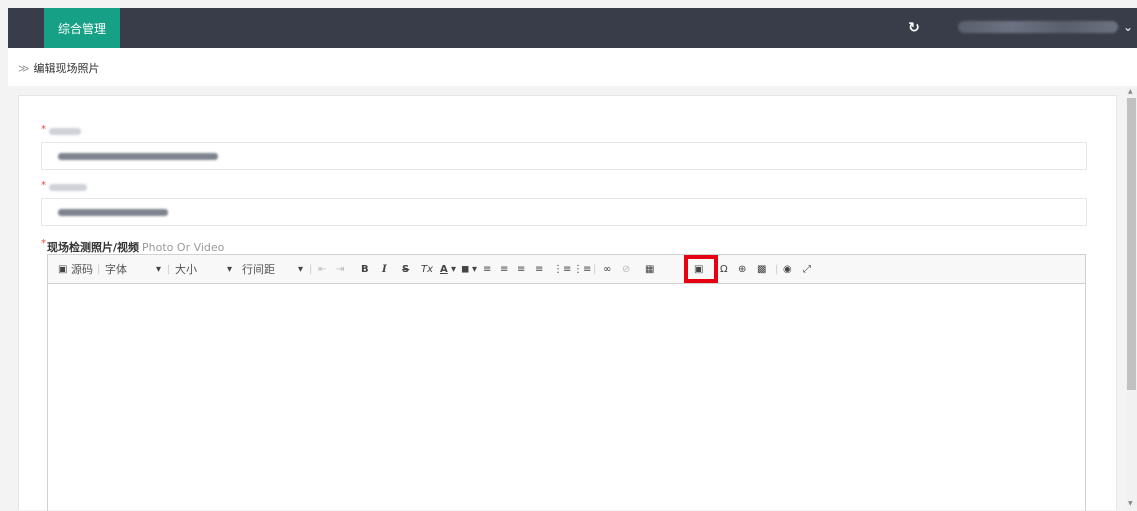  What do you see at coordinates (183, 247) in the screenshot?
I see `media-label-en: Photo Or Video` at bounding box center [183, 247].